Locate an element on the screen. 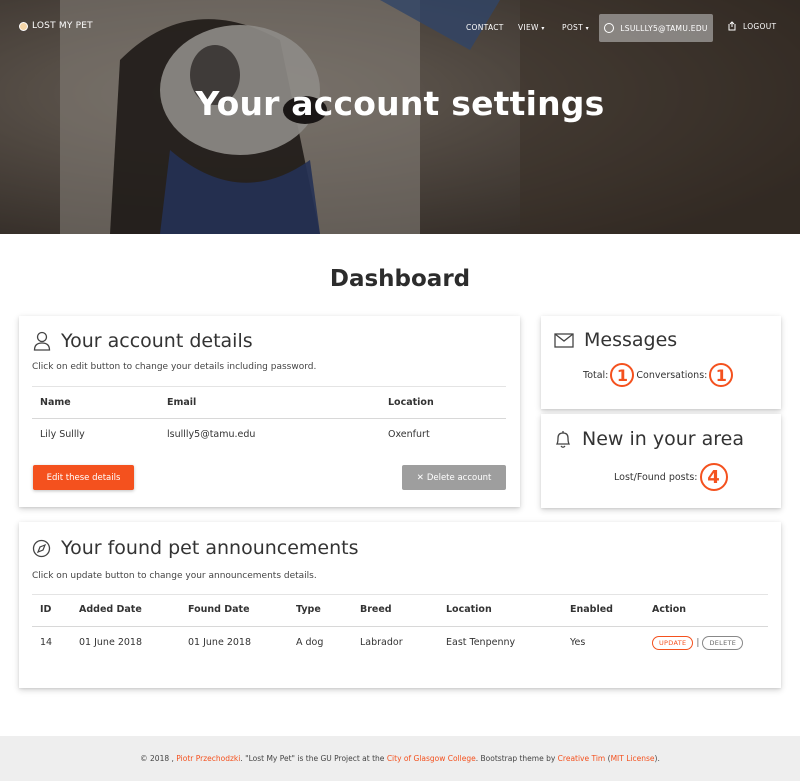 The width and height of the screenshot is (800, 781). account-card-header: Your account details is located at coordinates (143, 341).